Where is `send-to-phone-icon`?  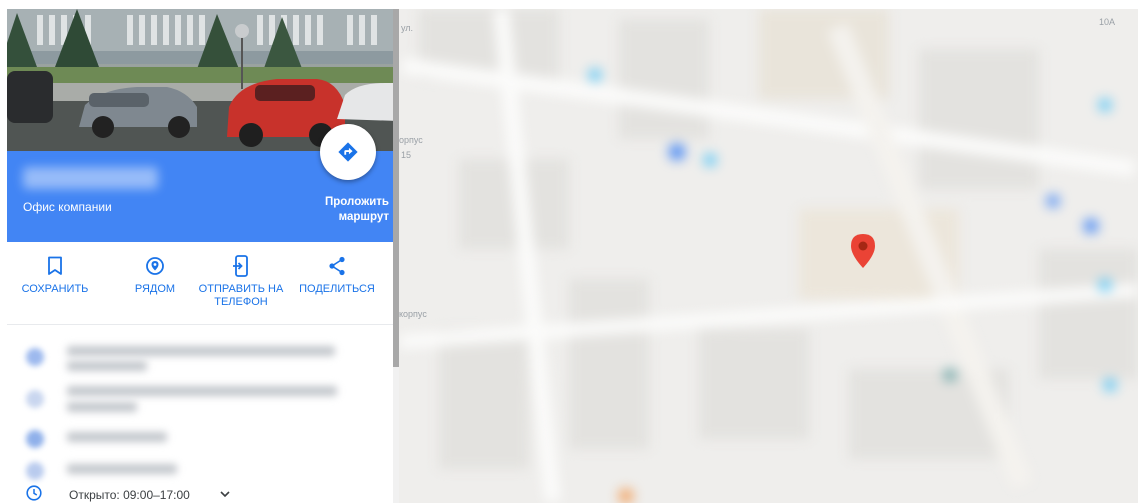
send-to-phone-icon is located at coordinates (240, 266).